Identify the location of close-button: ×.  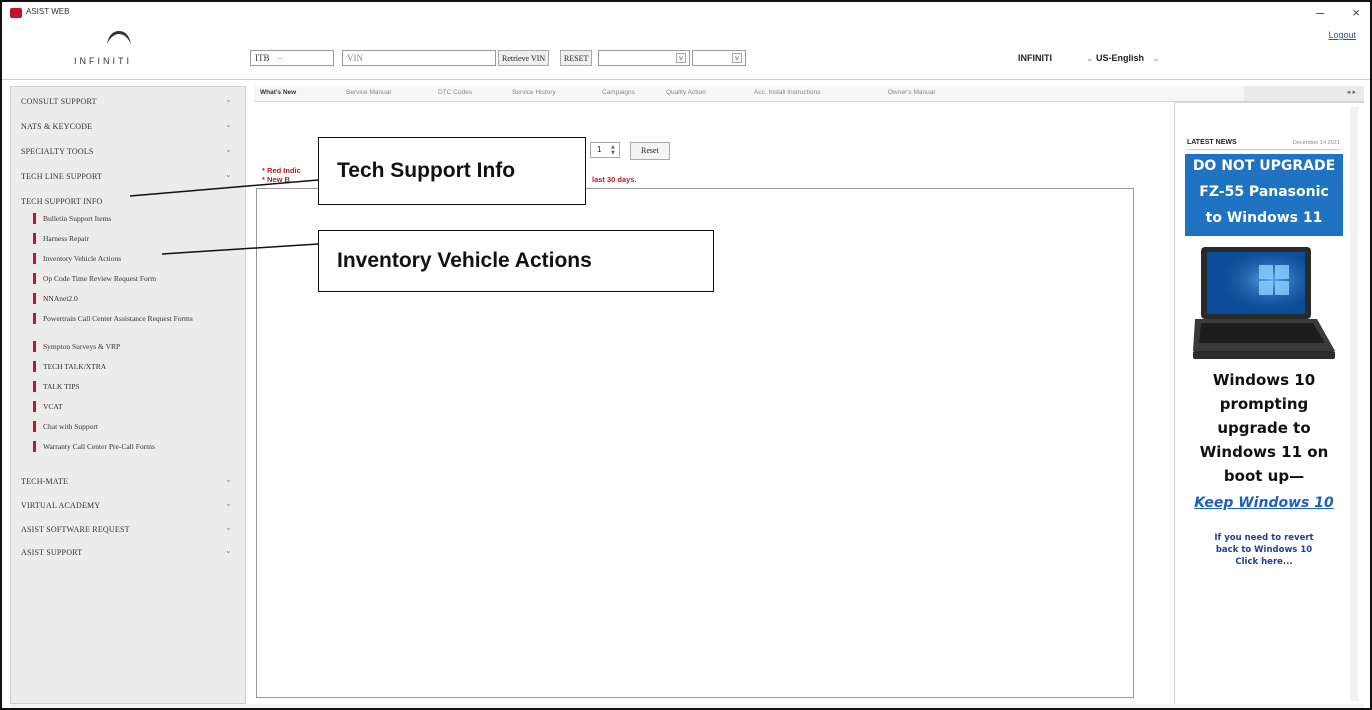
(1356, 12).